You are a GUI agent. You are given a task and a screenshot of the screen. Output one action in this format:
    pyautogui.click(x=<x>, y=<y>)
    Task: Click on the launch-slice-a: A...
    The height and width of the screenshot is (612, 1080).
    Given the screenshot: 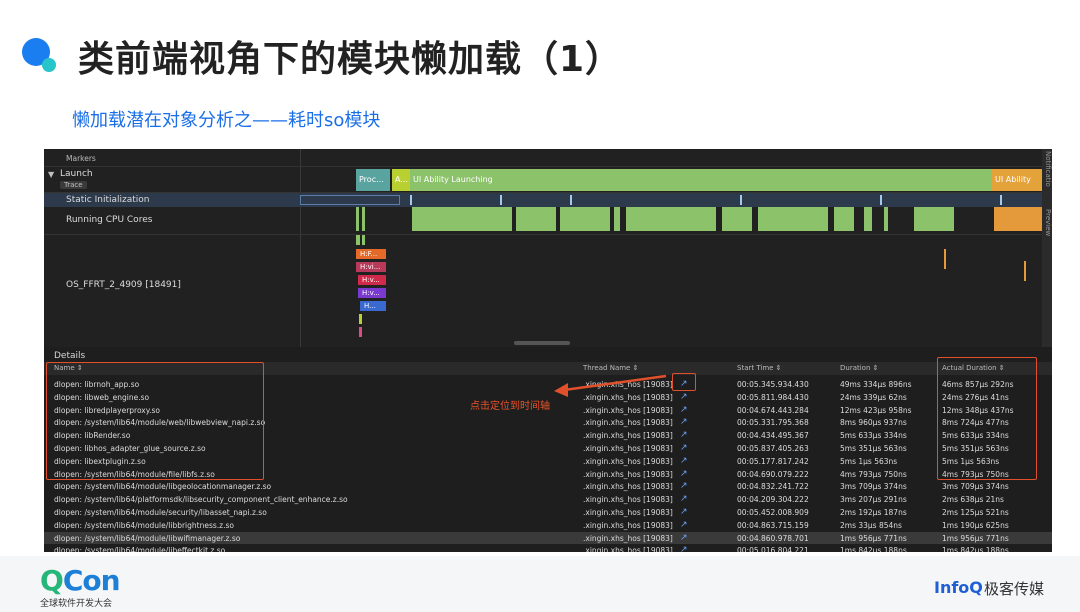 What is the action you would take?
    pyautogui.click(x=401, y=180)
    